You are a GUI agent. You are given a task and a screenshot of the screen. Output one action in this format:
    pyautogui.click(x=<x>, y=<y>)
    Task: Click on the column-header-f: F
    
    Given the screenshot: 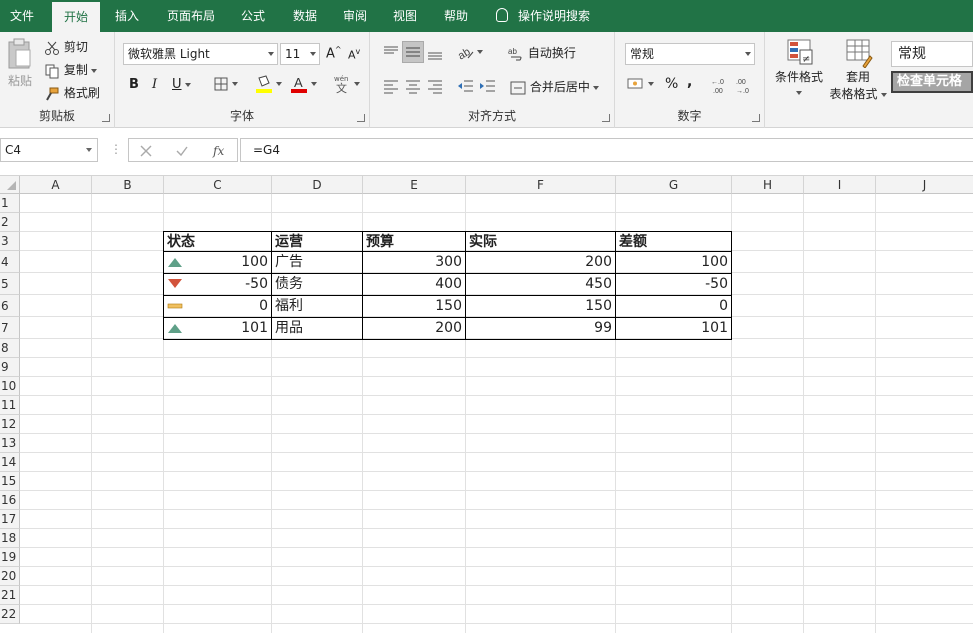 What is the action you would take?
    pyautogui.click(x=541, y=185)
    